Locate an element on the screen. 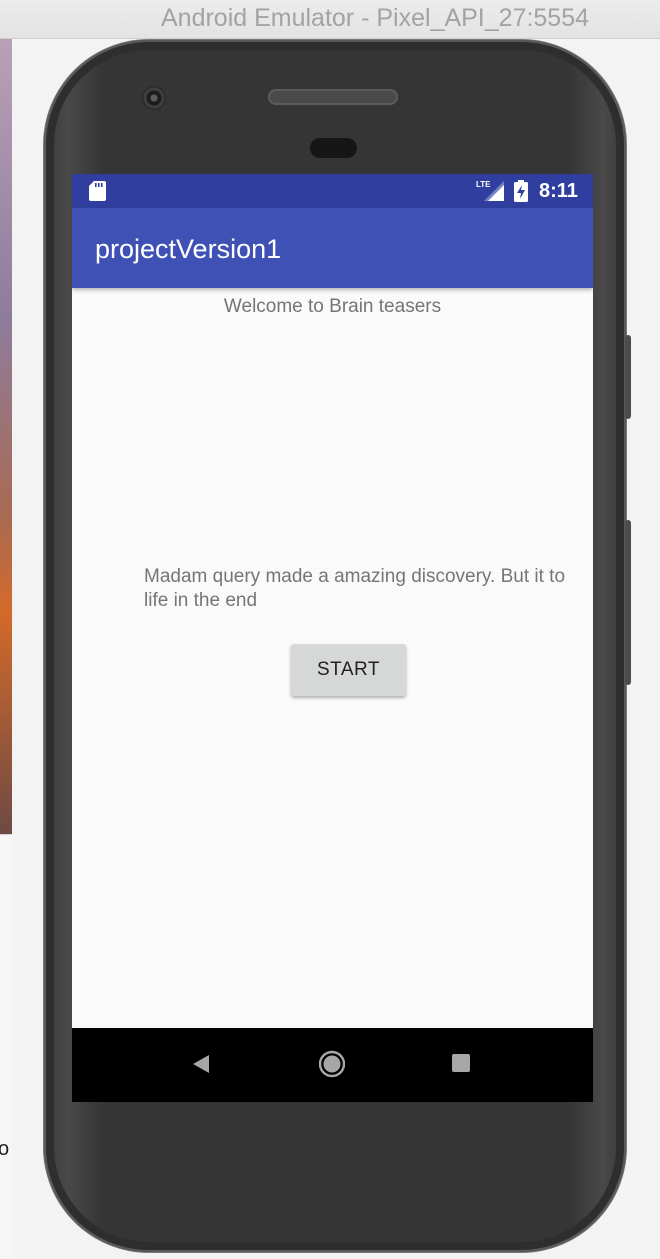  emulator-title-bar: Android Emulator - Pixel_API_27:5554 is located at coordinates (330, 19).